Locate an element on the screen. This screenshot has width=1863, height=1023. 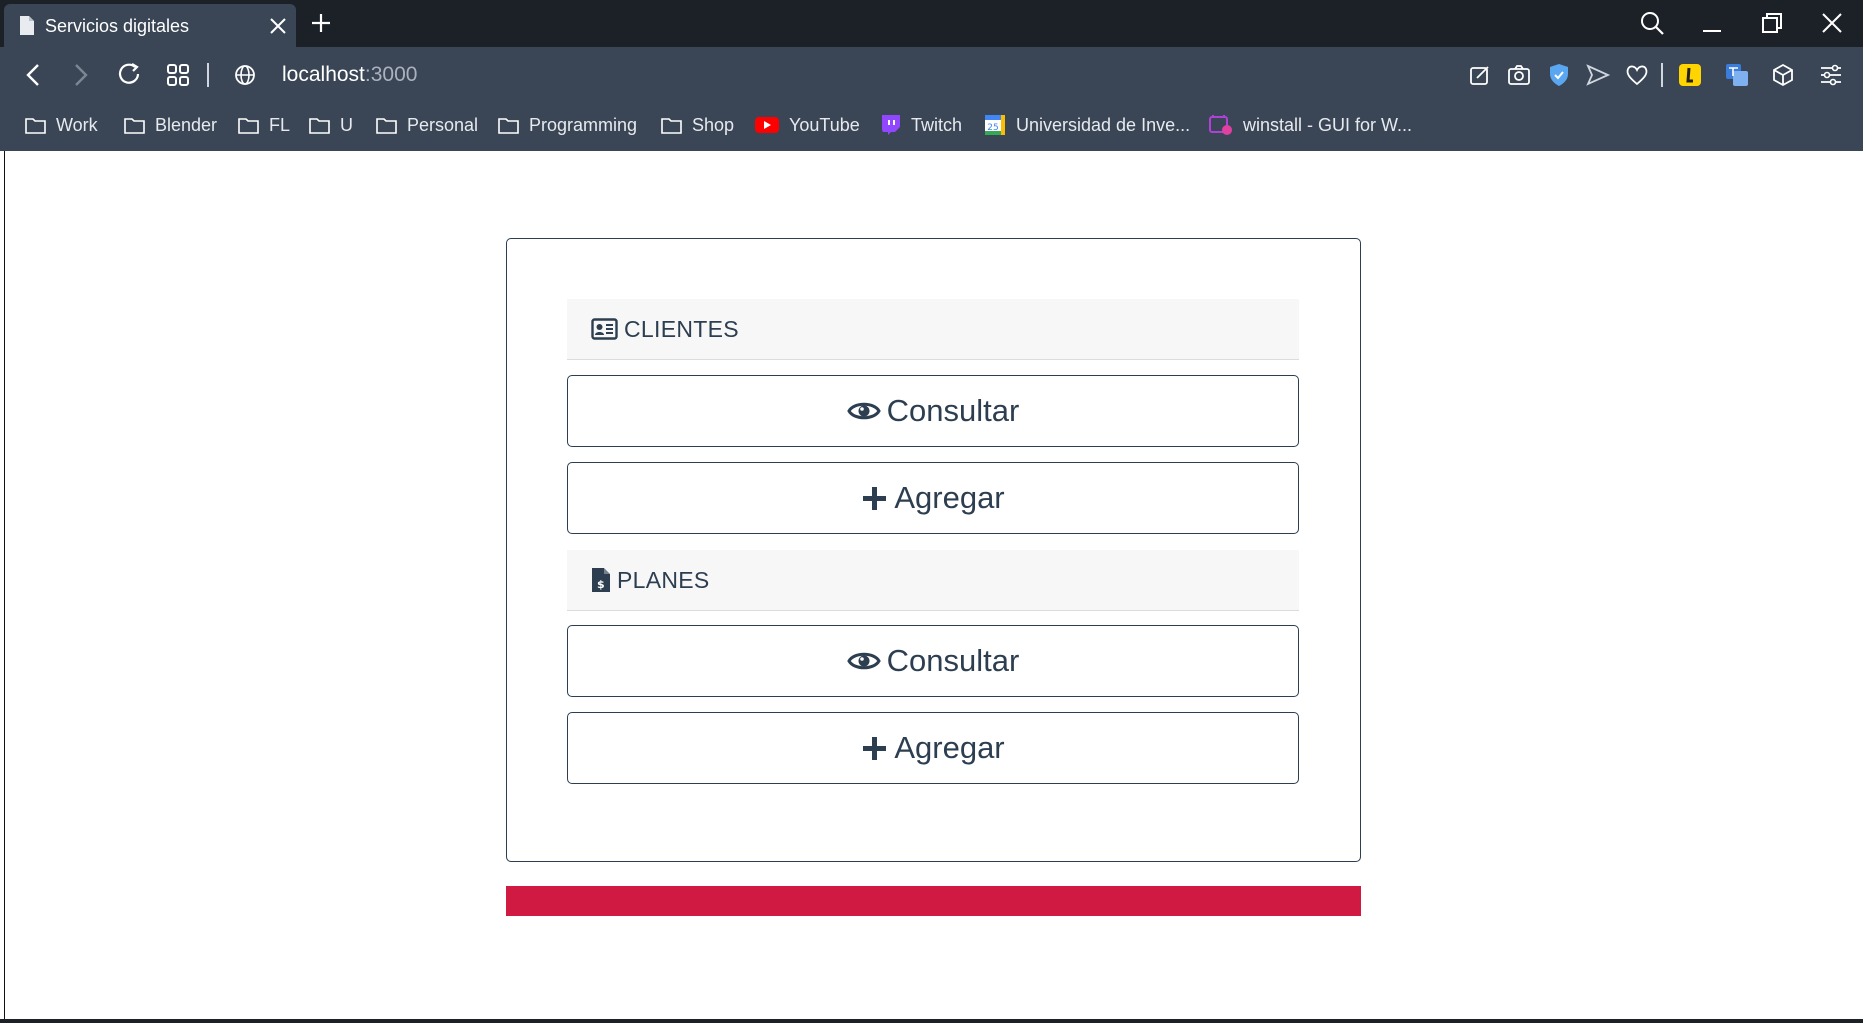
bookmark-personal: Personal is located at coordinates (427, 125).